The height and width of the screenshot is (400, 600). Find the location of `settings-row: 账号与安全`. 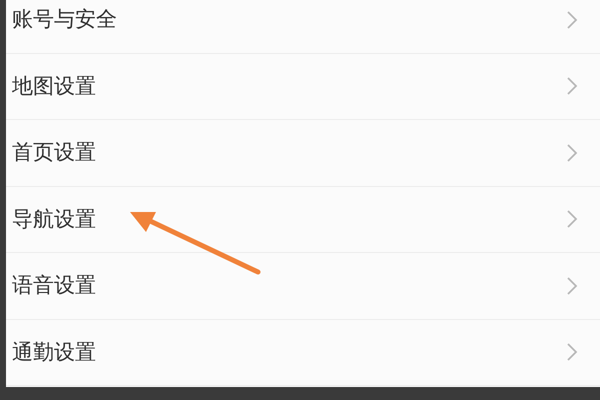

settings-row: 账号与安全 is located at coordinates (303, 27).